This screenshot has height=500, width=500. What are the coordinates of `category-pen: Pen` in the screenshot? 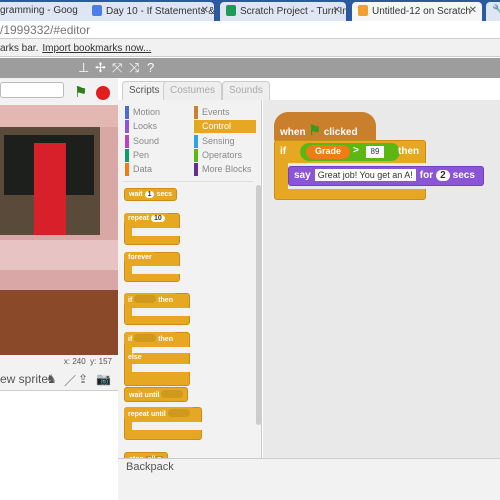 It's located at (156, 155).